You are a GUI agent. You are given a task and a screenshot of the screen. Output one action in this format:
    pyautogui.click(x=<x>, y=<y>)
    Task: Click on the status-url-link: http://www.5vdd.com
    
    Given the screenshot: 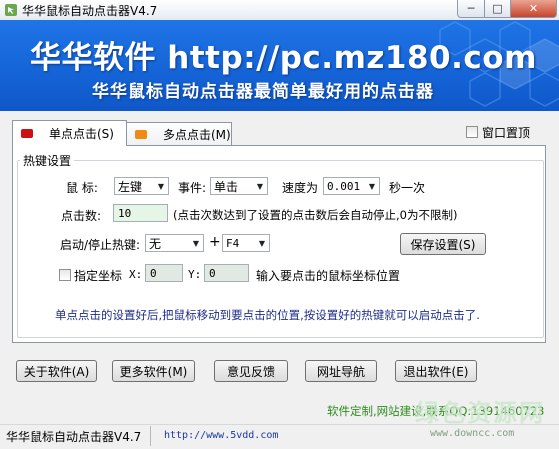 What is the action you would take?
    pyautogui.click(x=221, y=435)
    